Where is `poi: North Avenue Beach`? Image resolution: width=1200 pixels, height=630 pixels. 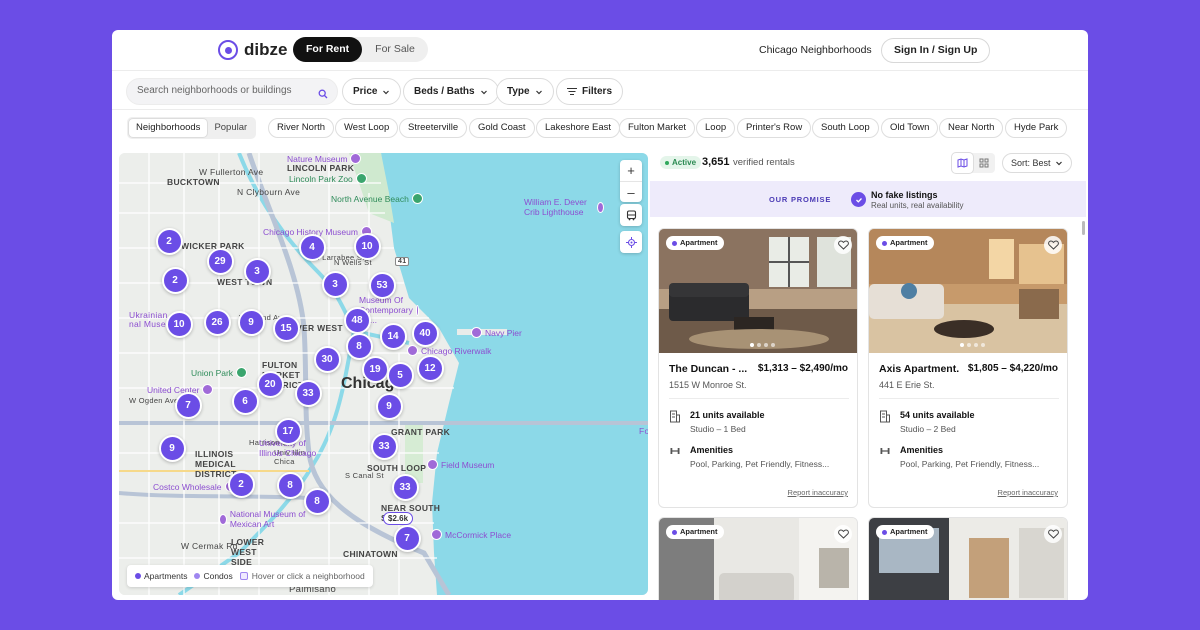 poi: North Avenue Beach is located at coordinates (377, 198).